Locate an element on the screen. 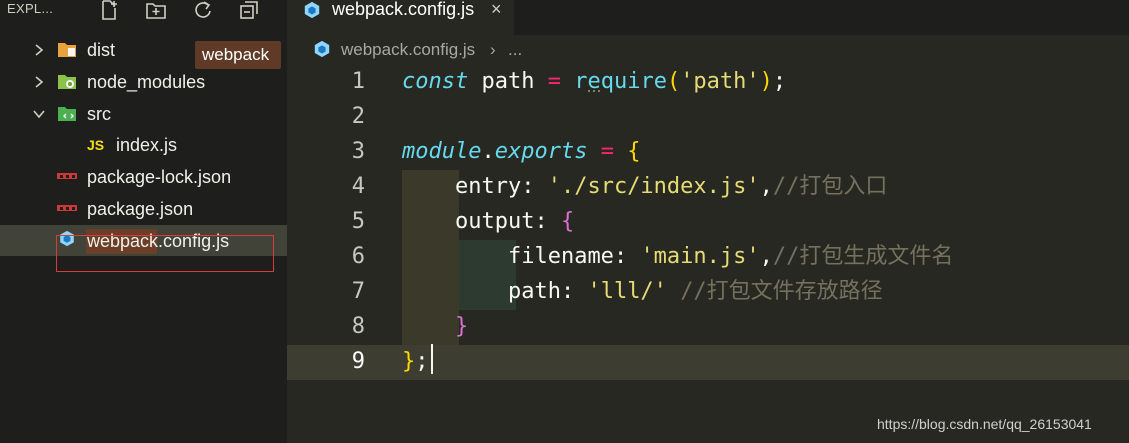  tooltip: webpack is located at coordinates (238, 55).